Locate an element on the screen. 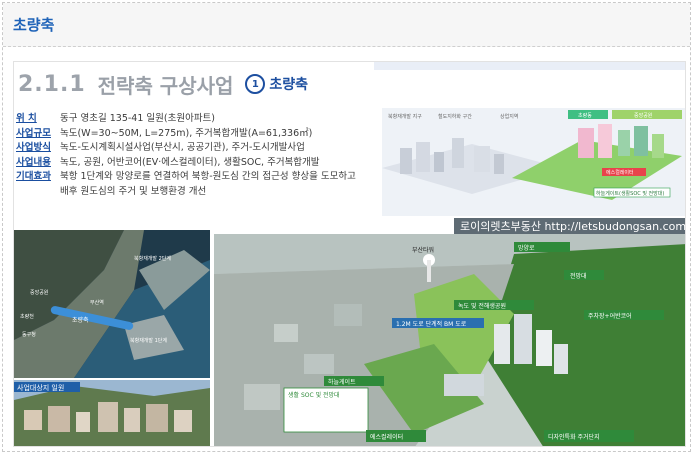  info-value: 배후 원도심의 주거 및 보행환경 개선 is located at coordinates (133, 191).